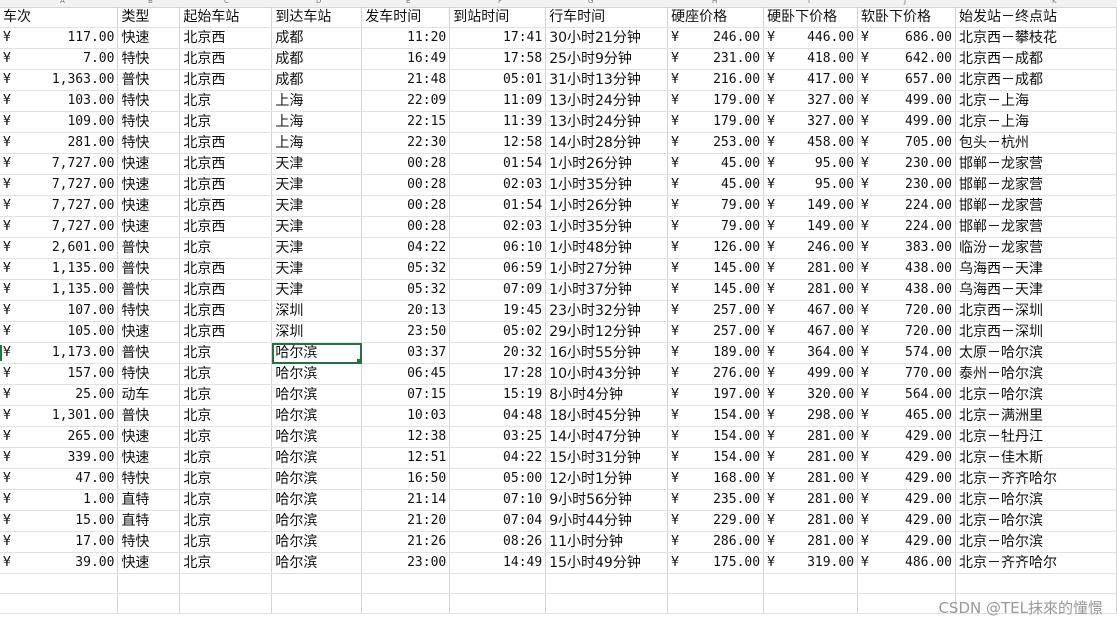 Image resolution: width=1117 pixels, height=624 pixels. Describe the element at coordinates (811, 332) in the screenshot. I see `cell: ¥467.00` at that location.